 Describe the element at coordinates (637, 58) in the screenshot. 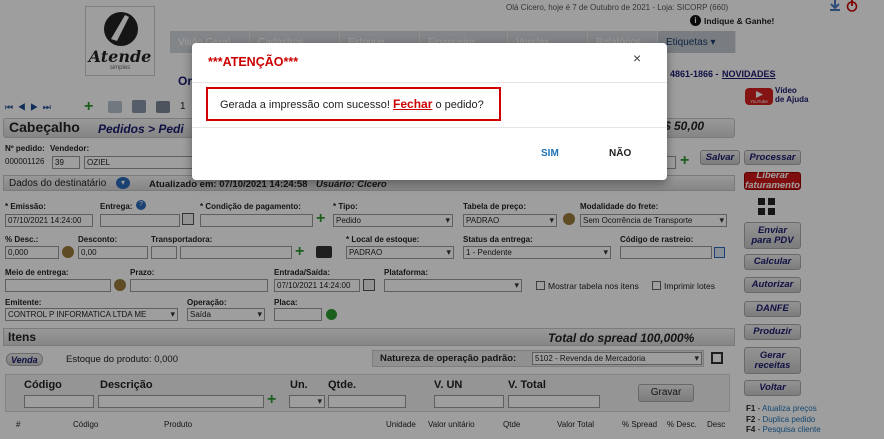

I see `close-icon: ×` at that location.